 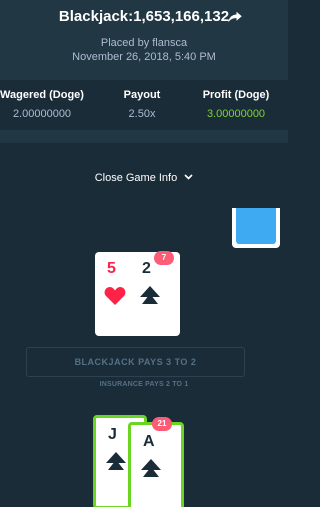 What do you see at coordinates (112, 434) in the screenshot?
I see `card-rank: J` at bounding box center [112, 434].